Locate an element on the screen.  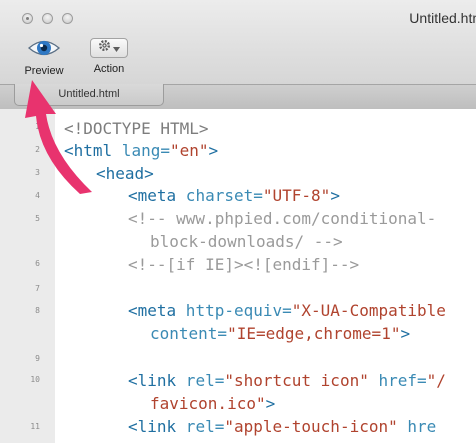
code-line: <link rel="apple-touch-icon" hre is located at coordinates (282, 427).